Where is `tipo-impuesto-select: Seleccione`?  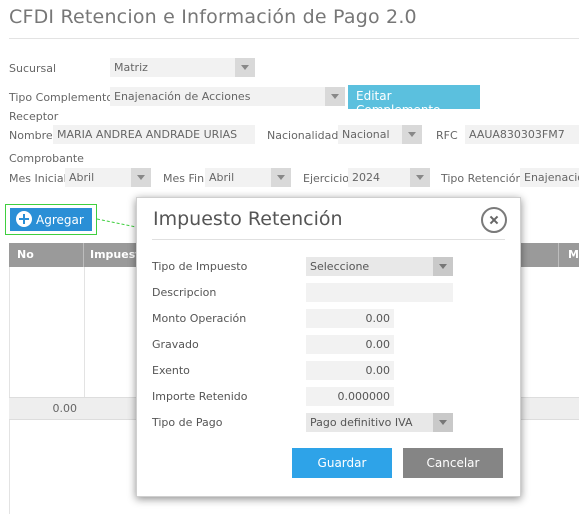 tipo-impuesto-select: Seleccione is located at coordinates (379, 266).